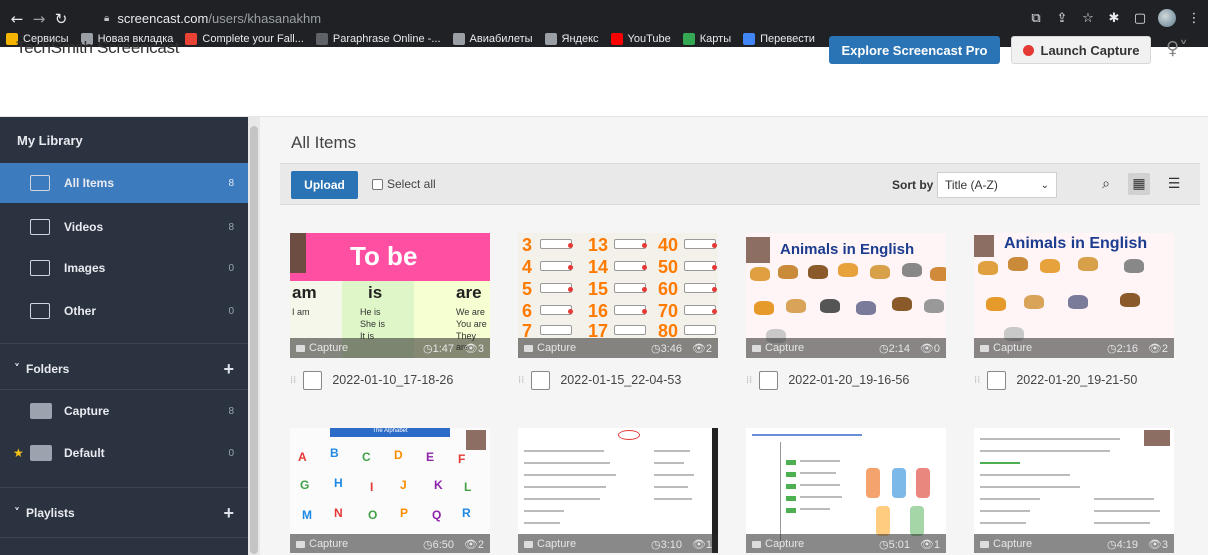 The height and width of the screenshot is (555, 1208). I want to click on sidebar-item-all-items: All Items 8, so click(124, 183).